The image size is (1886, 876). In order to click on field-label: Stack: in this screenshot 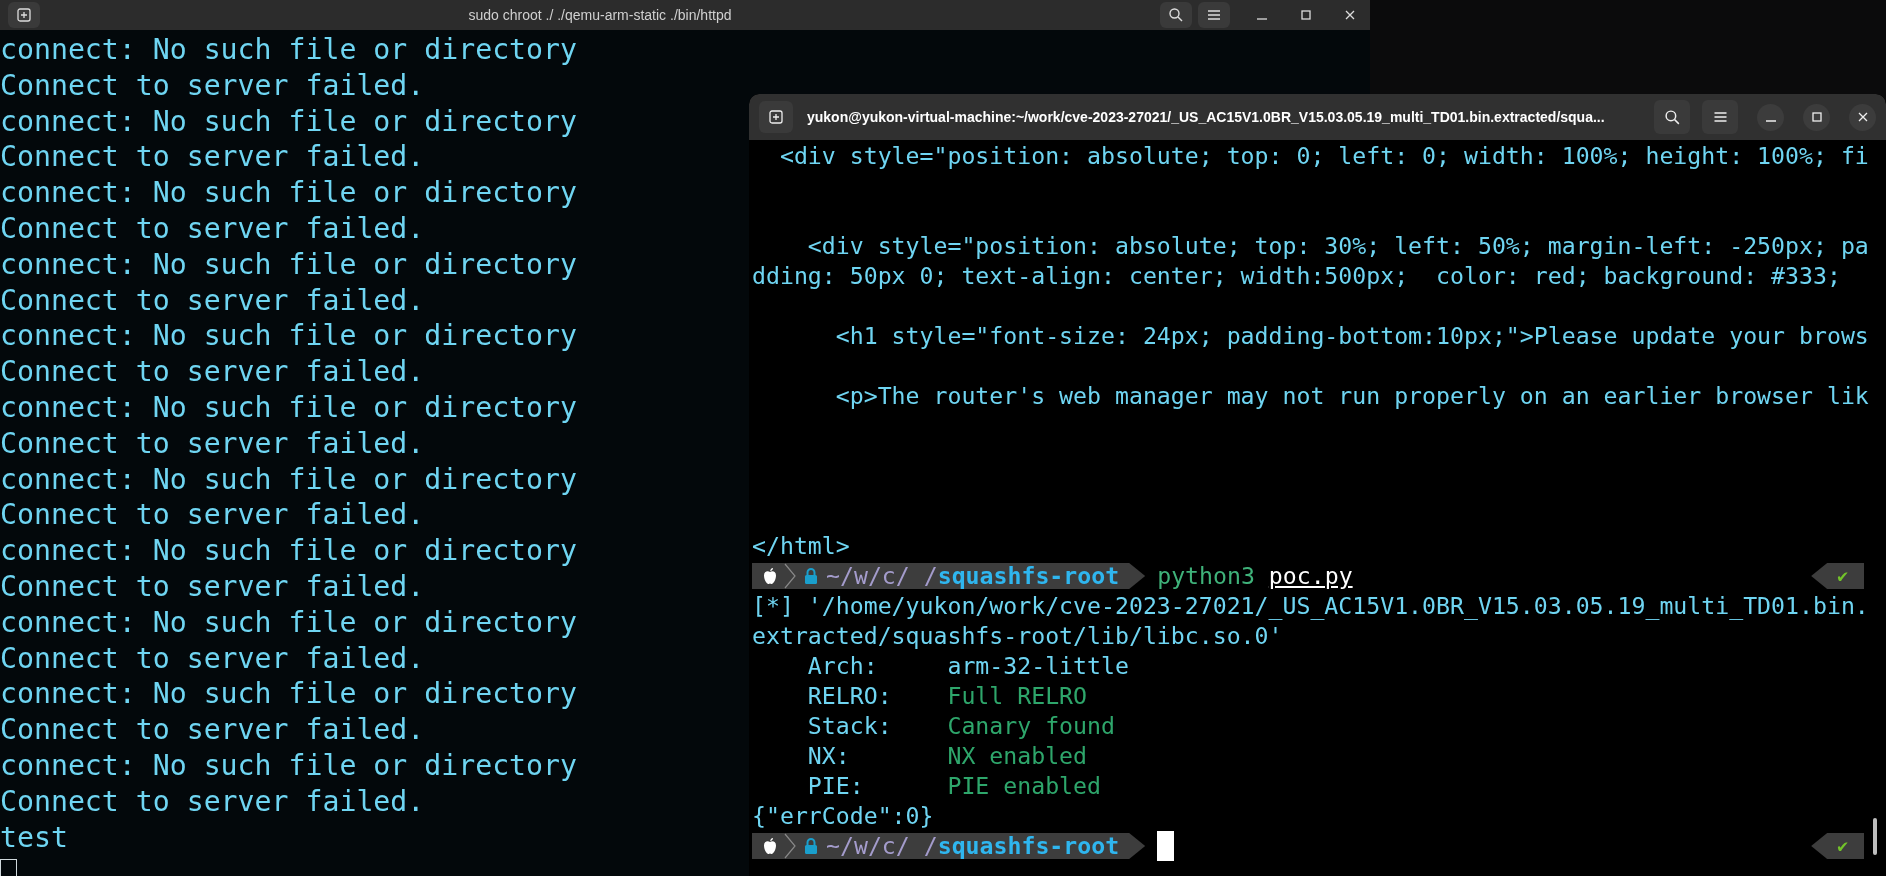, I will do `click(850, 726)`.